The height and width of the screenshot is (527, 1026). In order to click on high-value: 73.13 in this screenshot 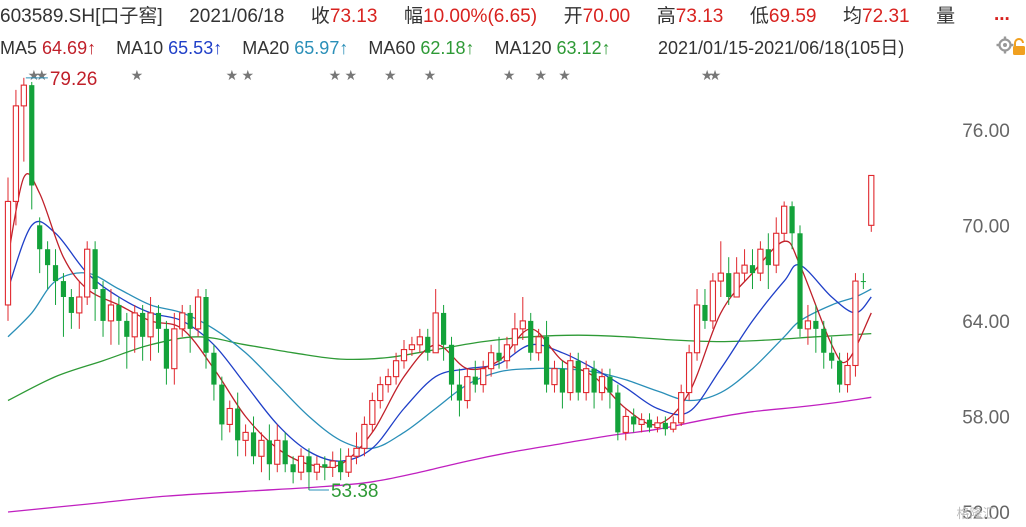, I will do `click(699, 16)`.